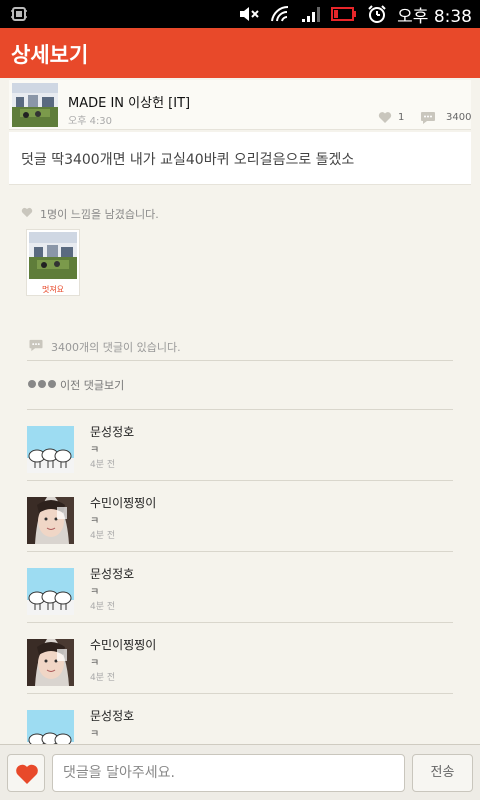  Describe the element at coordinates (129, 101) in the screenshot. I see `post-author-name: MADE IN 이상헌 [IT]` at that location.